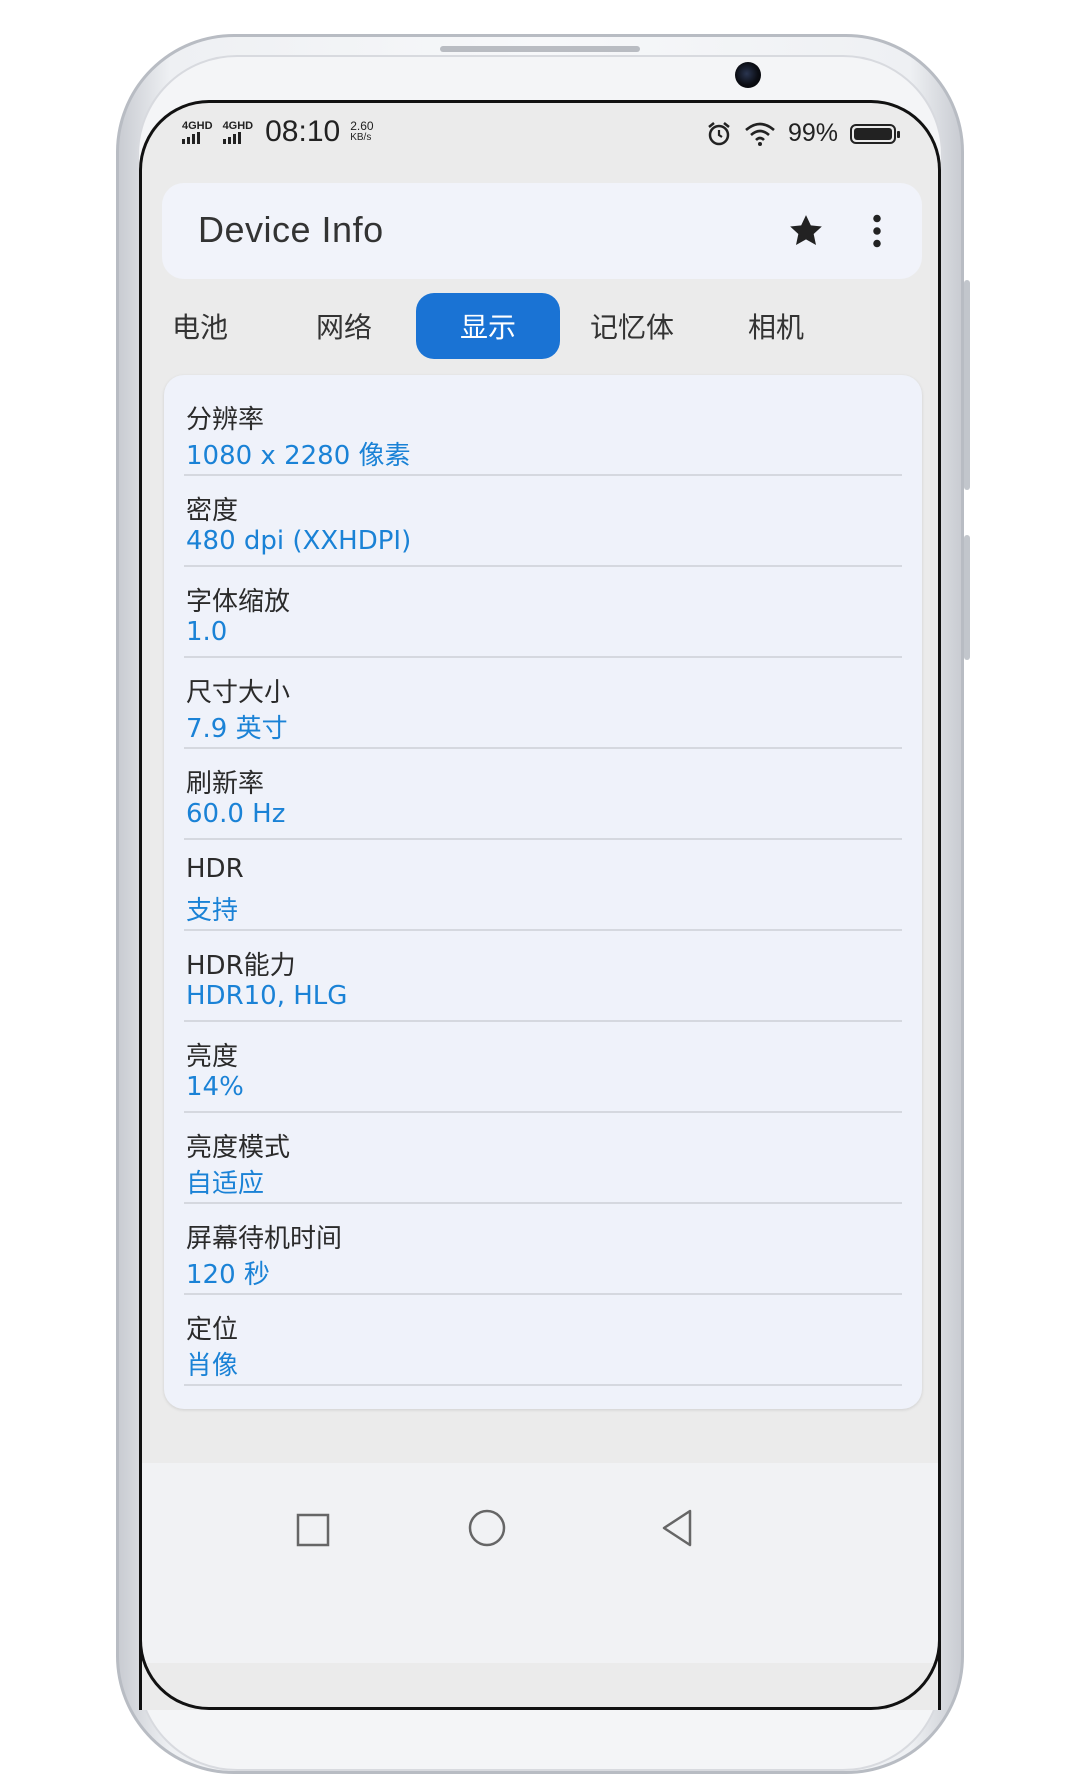 This screenshot has width=1079, height=1774. What do you see at coordinates (540, 138) in the screenshot?
I see `status-bar: 4GHD 4GHD 08:10 2.60 KB/s 99%` at bounding box center [540, 138].